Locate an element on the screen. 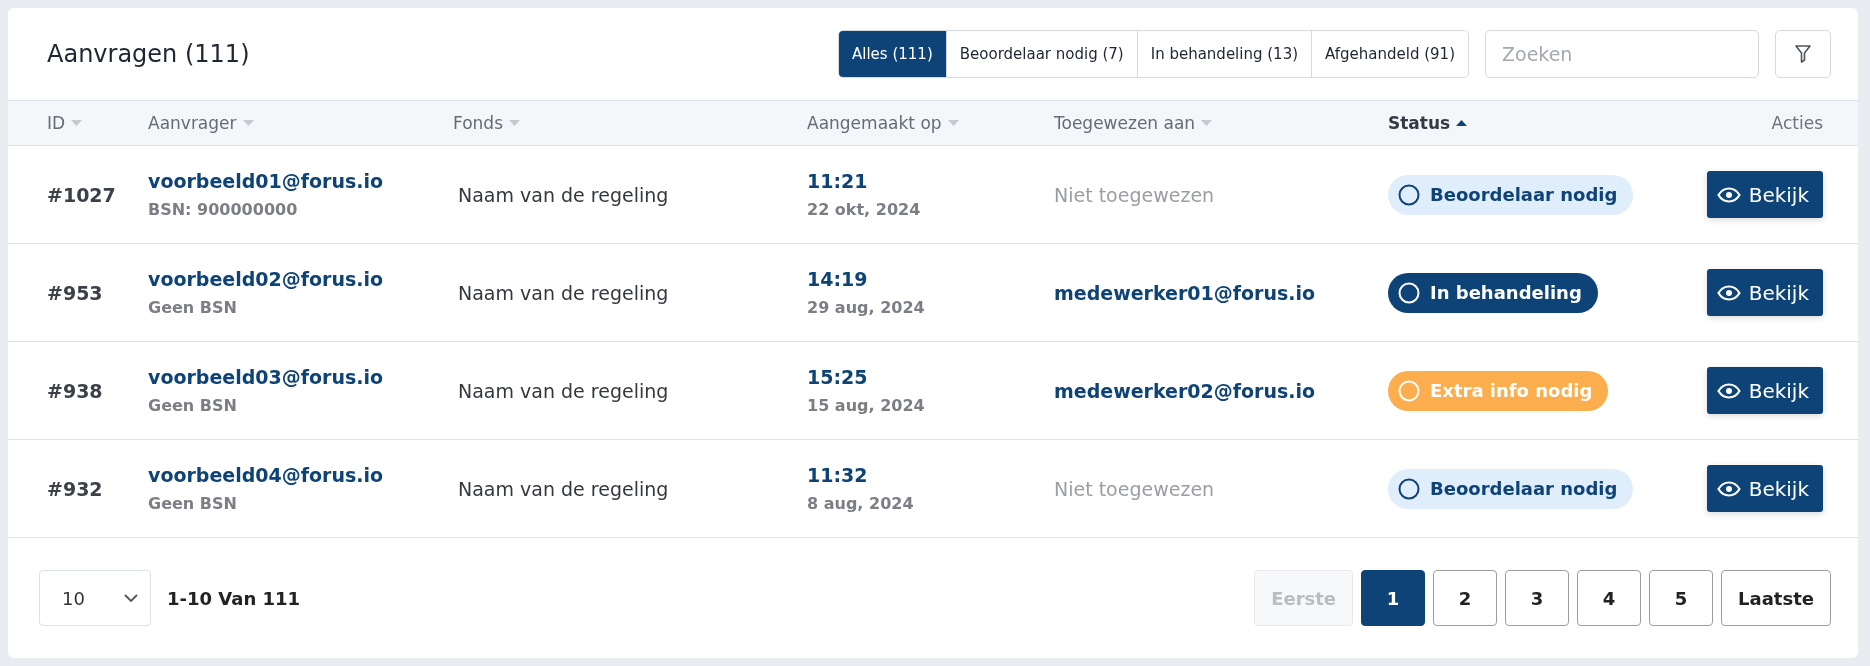 This screenshot has width=1870, height=666. page-title: Aanvragen (111) is located at coordinates (149, 54).